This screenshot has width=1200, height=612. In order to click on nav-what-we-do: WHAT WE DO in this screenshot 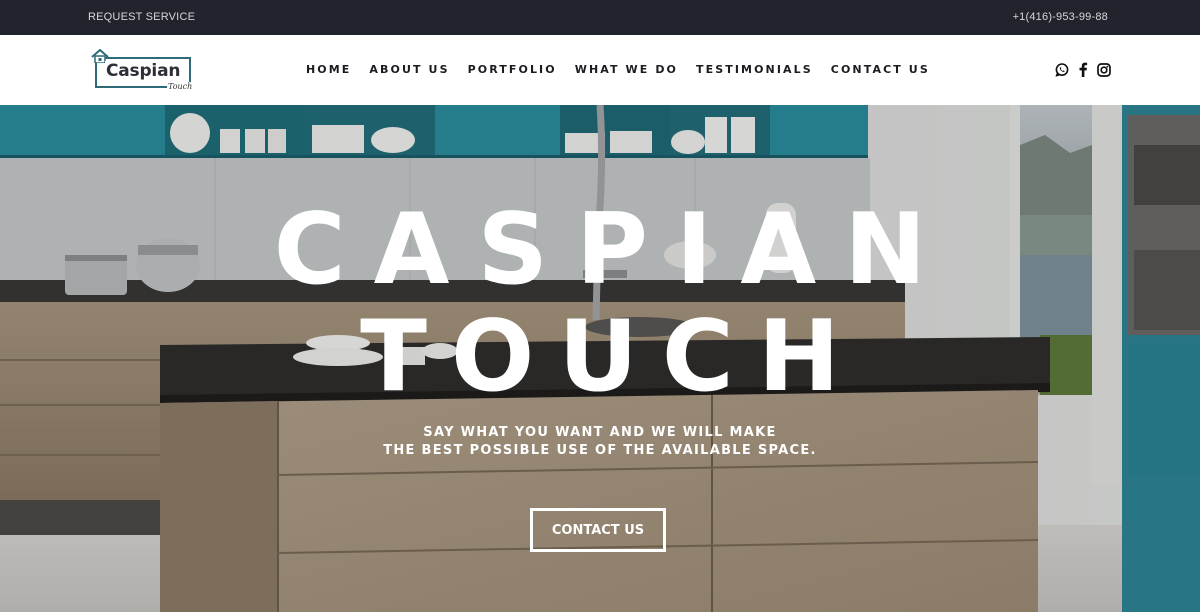, I will do `click(626, 69)`.